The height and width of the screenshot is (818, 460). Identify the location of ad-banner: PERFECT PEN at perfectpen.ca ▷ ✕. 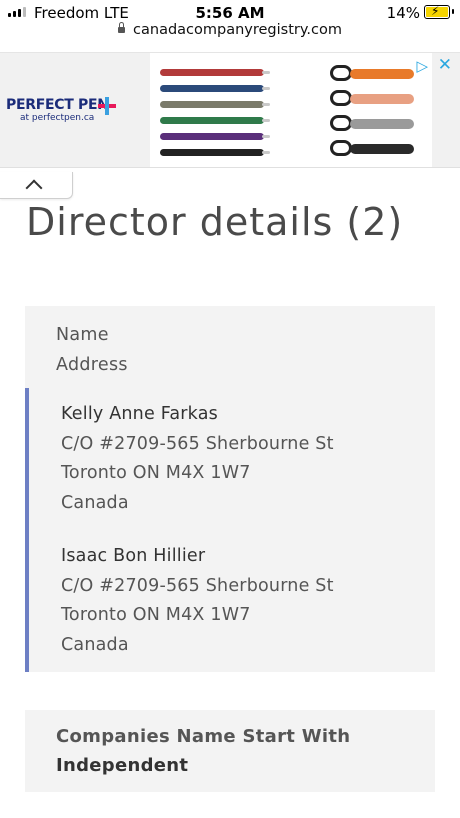
(230, 110).